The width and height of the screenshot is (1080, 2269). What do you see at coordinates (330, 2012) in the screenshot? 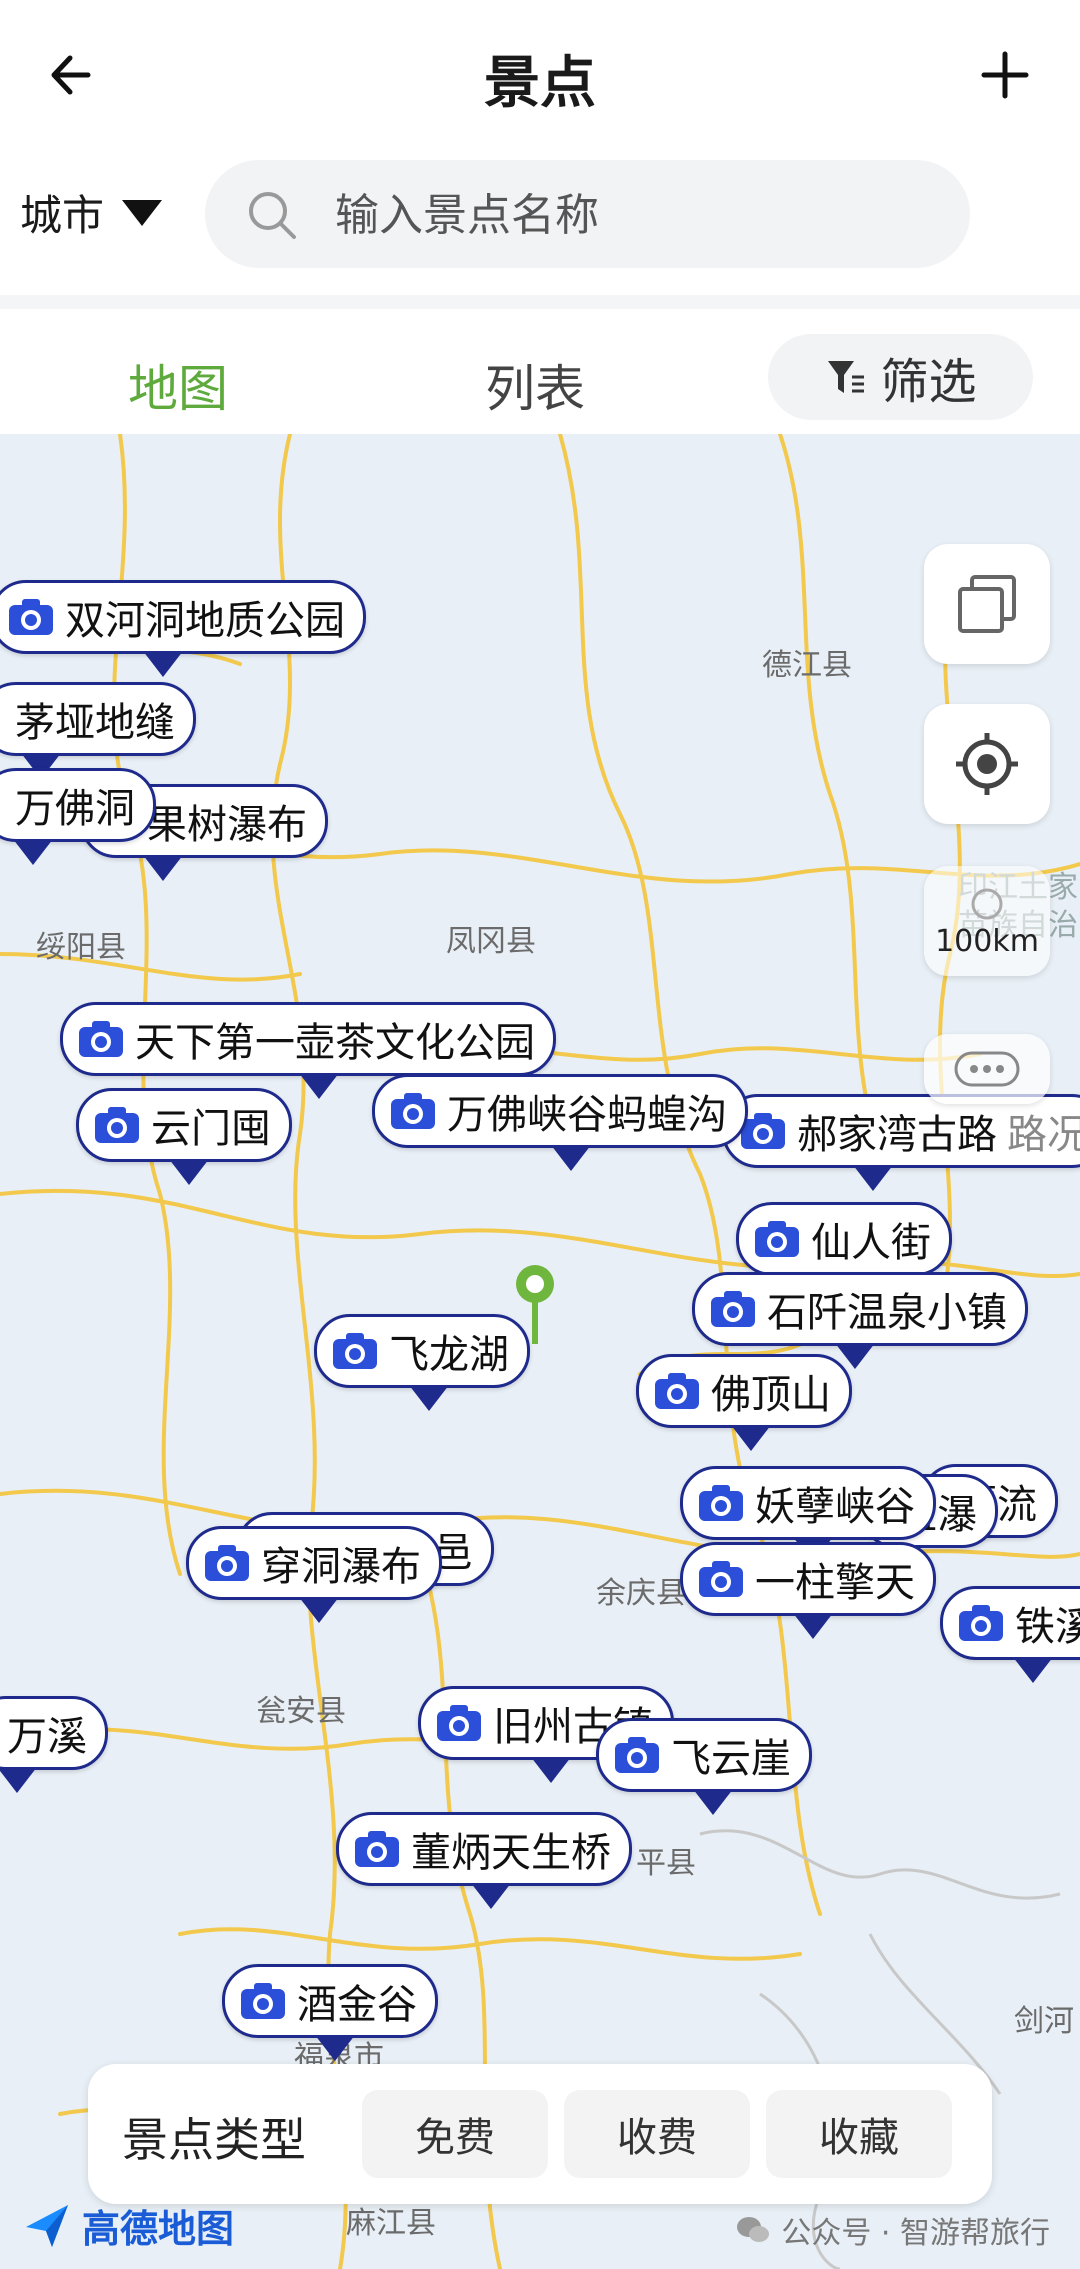
I see `poi-marker: 酒金谷` at bounding box center [330, 2012].